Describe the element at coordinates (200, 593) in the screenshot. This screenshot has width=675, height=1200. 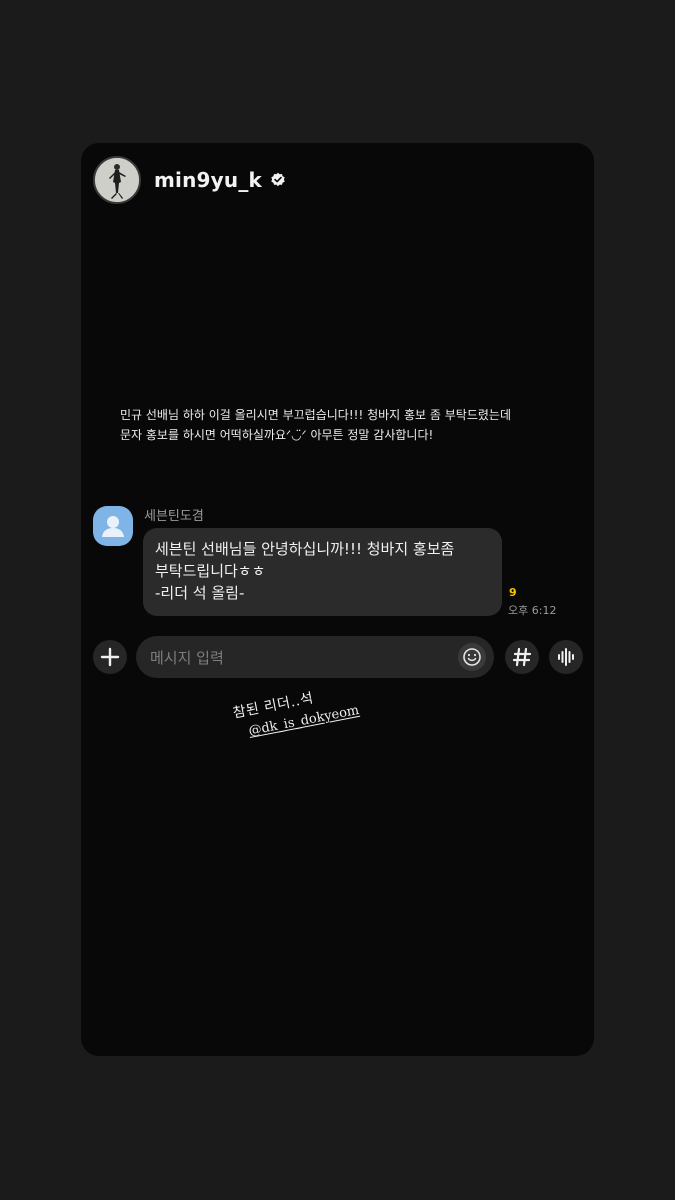
I see `message-line: -리더 석 올림-` at that location.